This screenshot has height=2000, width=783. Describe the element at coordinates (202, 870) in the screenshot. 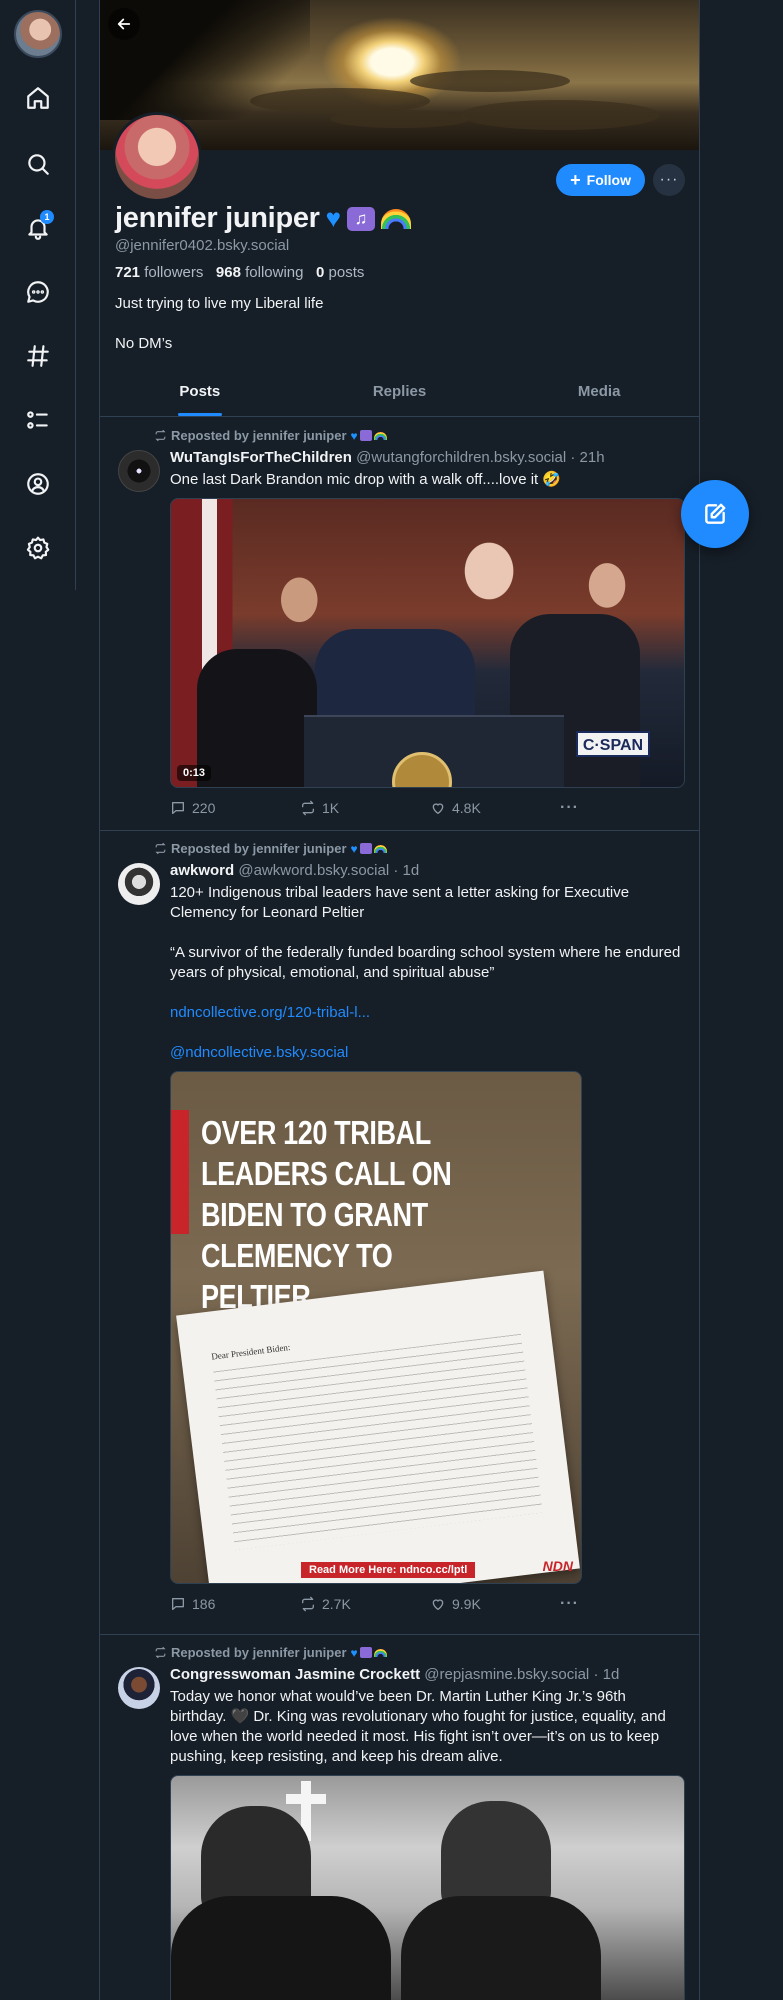

I see `post-author-name: awkword` at that location.